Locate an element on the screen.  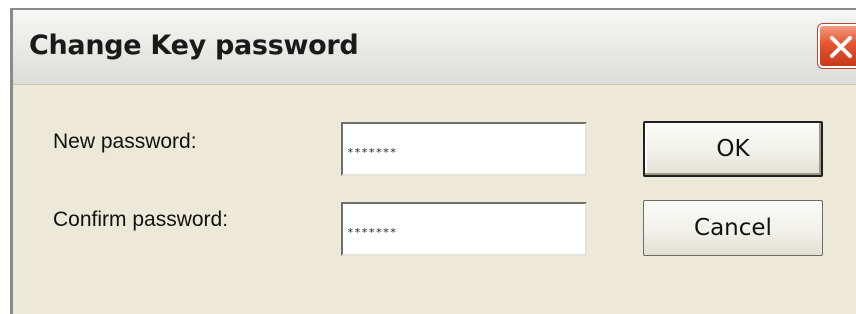
new-password-label: New password: is located at coordinates (125, 141).